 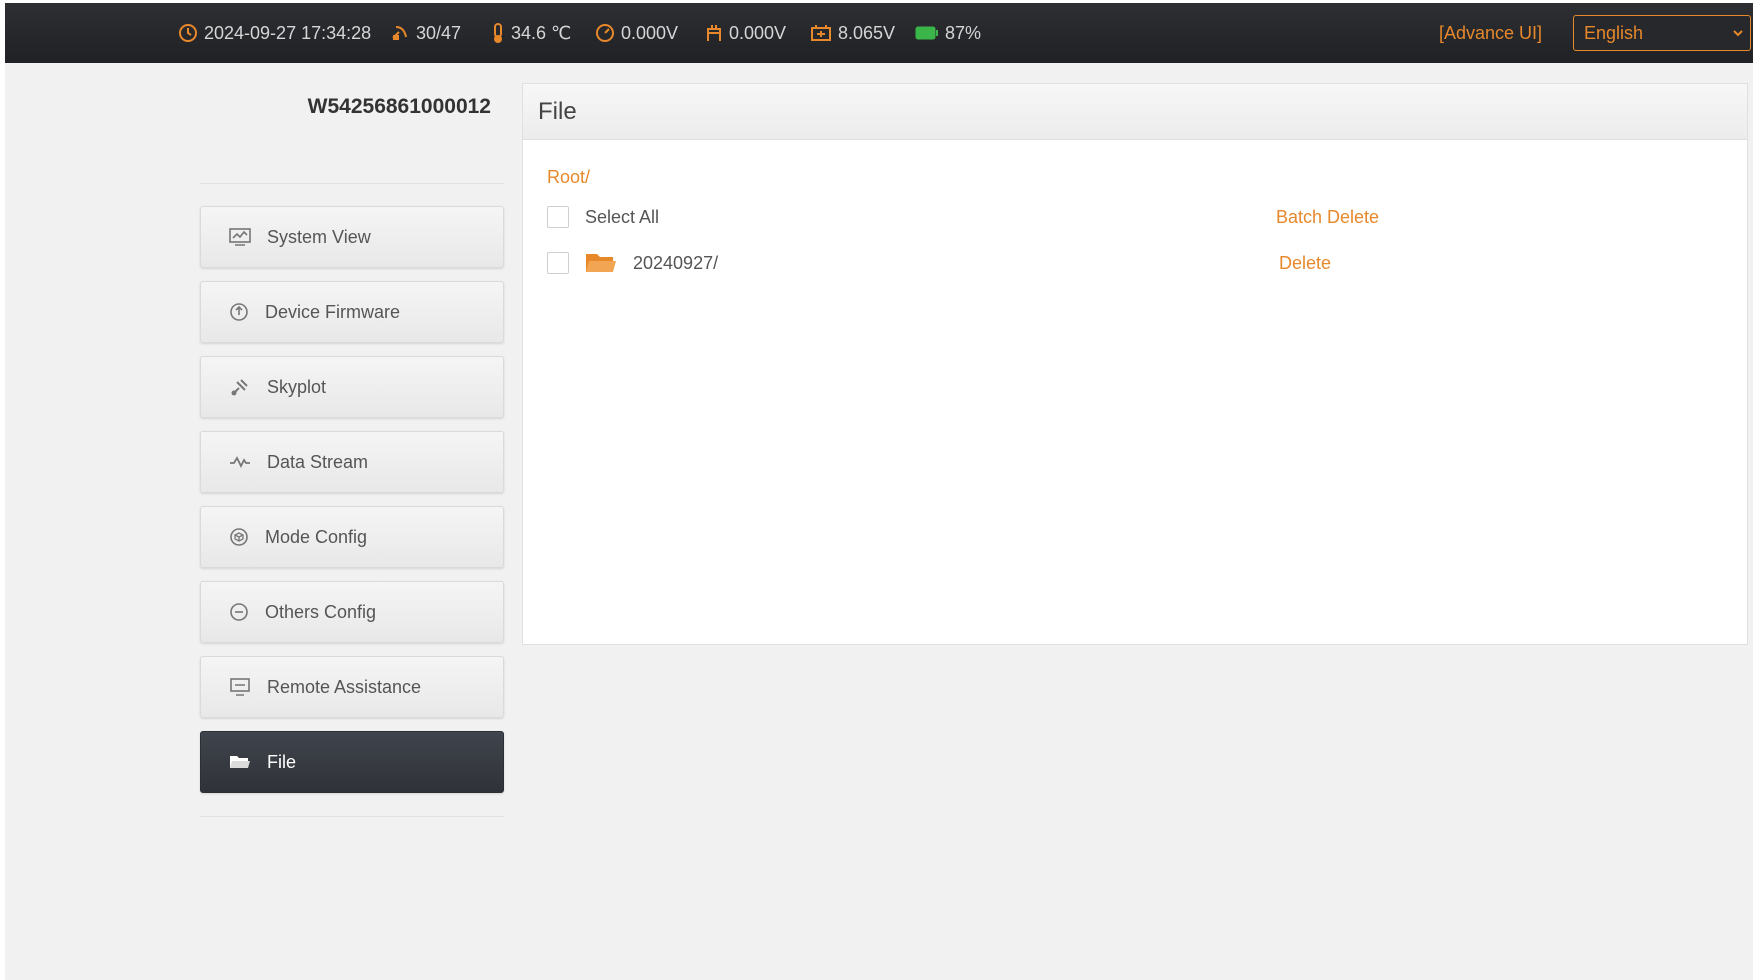 I want to click on sidebar-item-label: Remote Assistance, so click(x=344, y=686).